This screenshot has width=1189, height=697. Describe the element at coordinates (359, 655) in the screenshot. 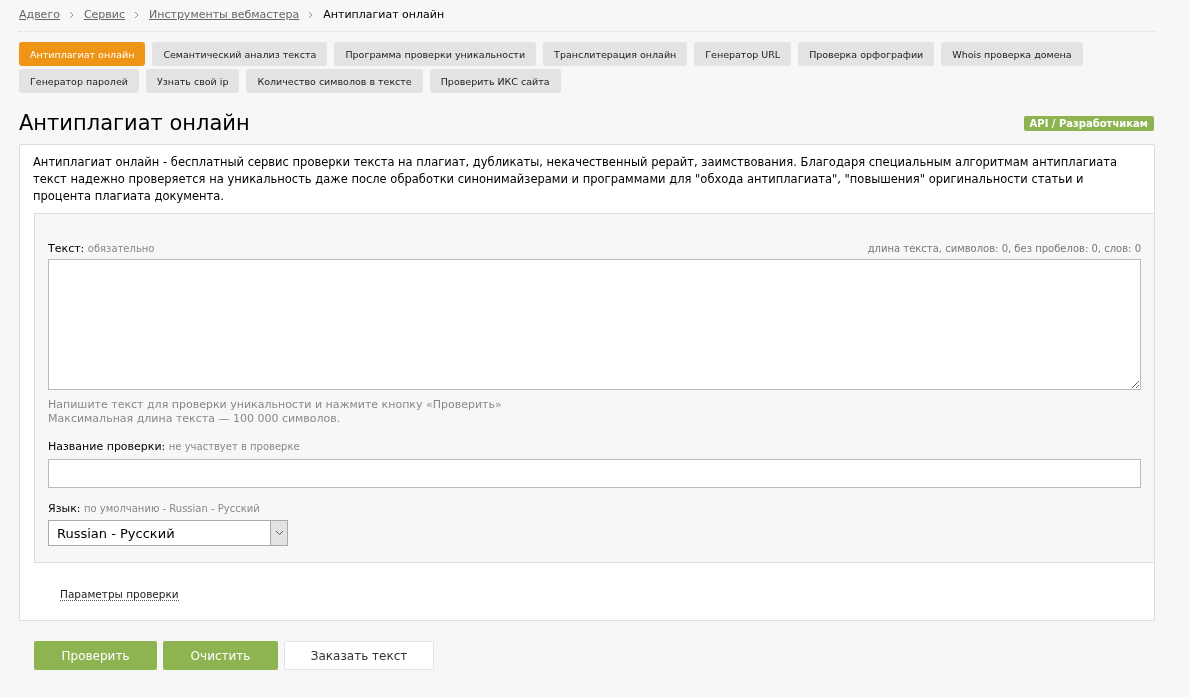

I see `action-button: Заказать текст` at that location.